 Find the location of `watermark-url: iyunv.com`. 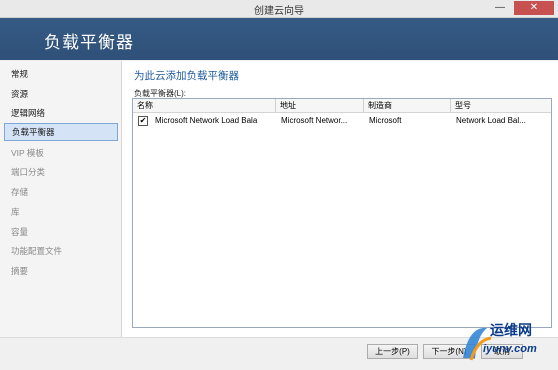

watermark-url: iyunv.com is located at coordinates (510, 349).